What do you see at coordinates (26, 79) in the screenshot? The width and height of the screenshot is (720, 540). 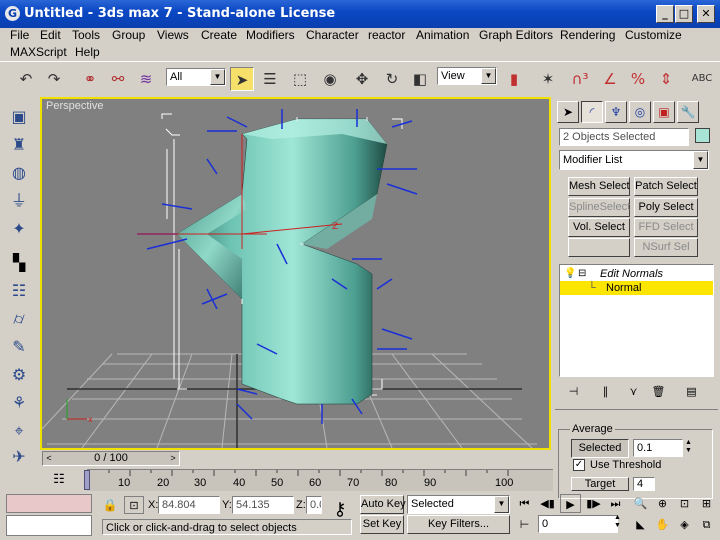 I see `undo-icon: ↶` at bounding box center [26, 79].